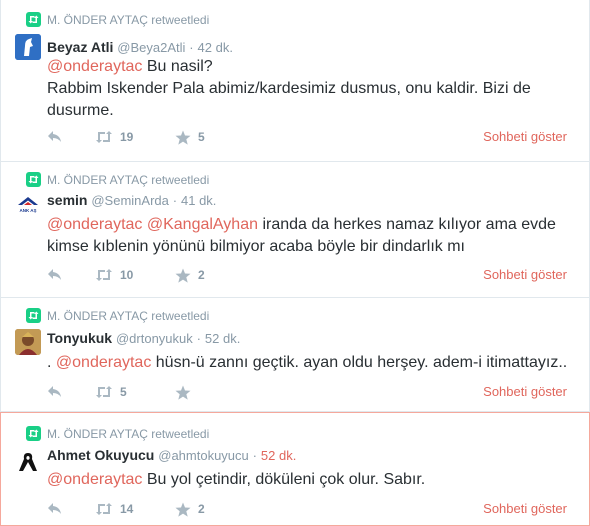 The image size is (590, 526). I want to click on author-handle: @ahmtokuyucu, so click(203, 455).